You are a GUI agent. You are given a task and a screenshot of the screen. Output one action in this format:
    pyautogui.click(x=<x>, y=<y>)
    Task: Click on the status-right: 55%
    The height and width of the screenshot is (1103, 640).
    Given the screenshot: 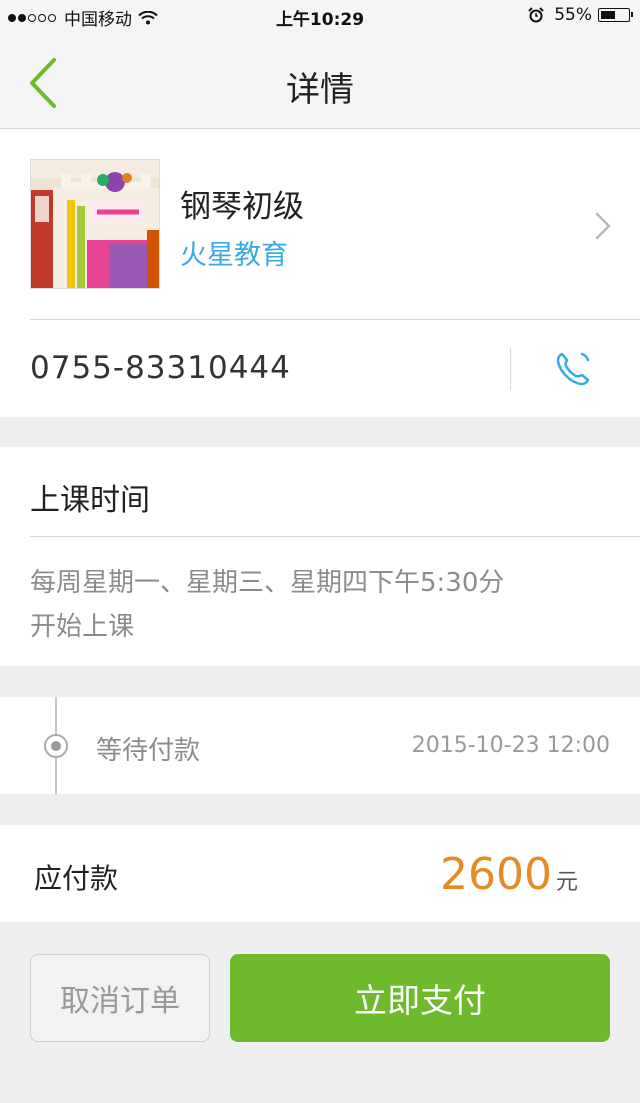 What is the action you would take?
    pyautogui.click(x=580, y=15)
    